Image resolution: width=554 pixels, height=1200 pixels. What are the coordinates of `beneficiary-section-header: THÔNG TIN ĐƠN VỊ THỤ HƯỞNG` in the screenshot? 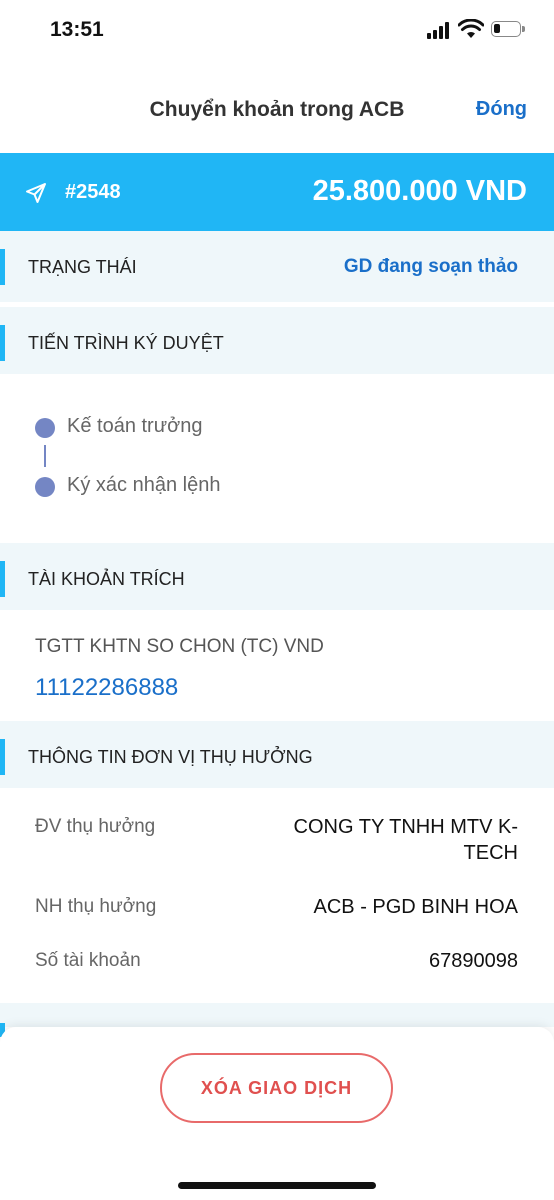 It's located at (277, 754).